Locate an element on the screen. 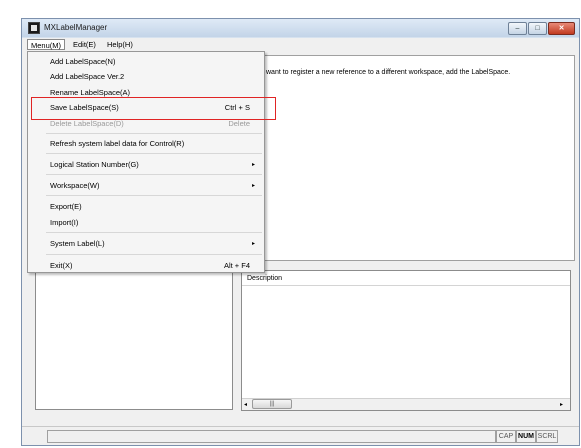 Image resolution: width=581 pixels, height=448 pixels. menu-item-delete-labelspace: Delete LabelSpace(D) is located at coordinates (87, 123).